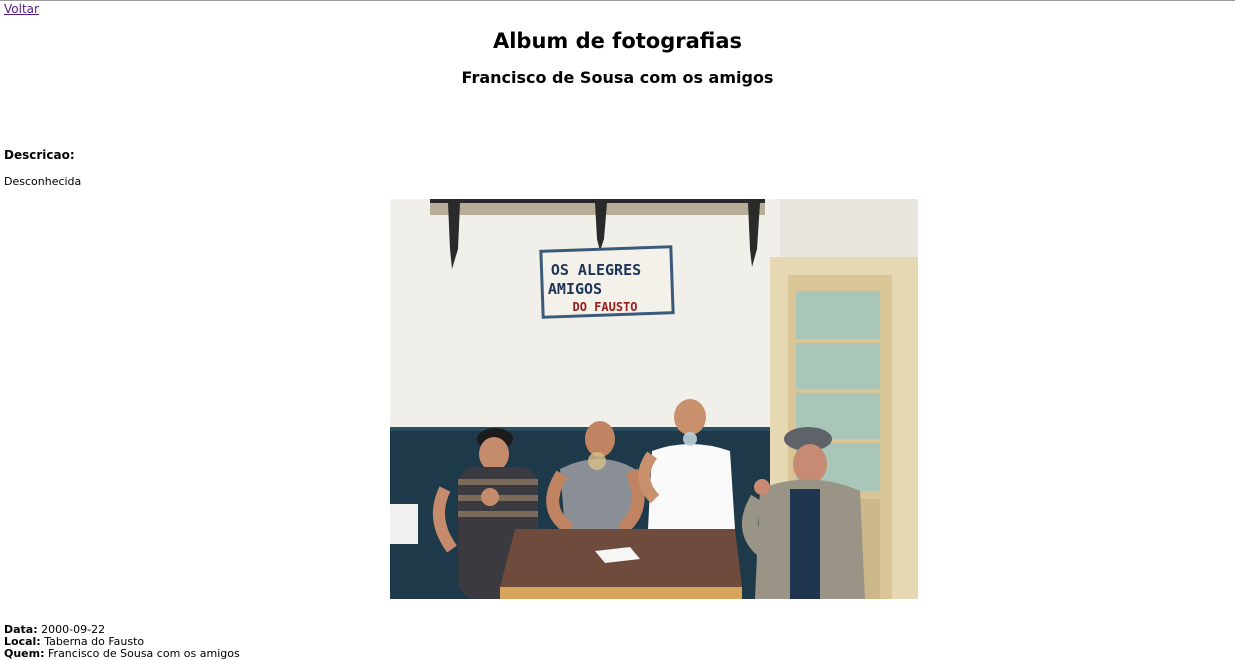 This screenshot has width=1235, height=660. What do you see at coordinates (21, 9) in the screenshot?
I see `back-link: Voltar` at bounding box center [21, 9].